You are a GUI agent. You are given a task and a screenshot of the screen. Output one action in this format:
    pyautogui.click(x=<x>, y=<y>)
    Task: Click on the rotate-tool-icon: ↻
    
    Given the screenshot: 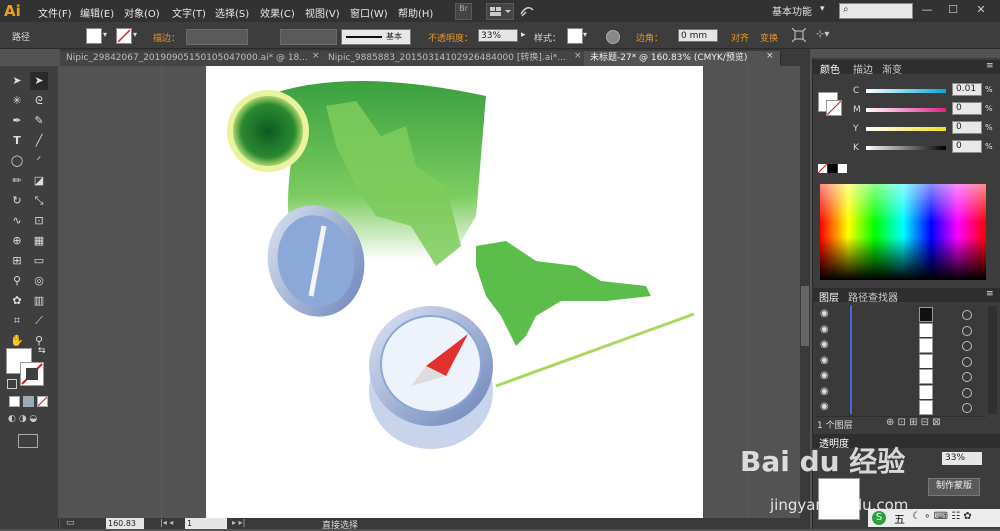 What is the action you would take?
    pyautogui.click(x=17, y=201)
    